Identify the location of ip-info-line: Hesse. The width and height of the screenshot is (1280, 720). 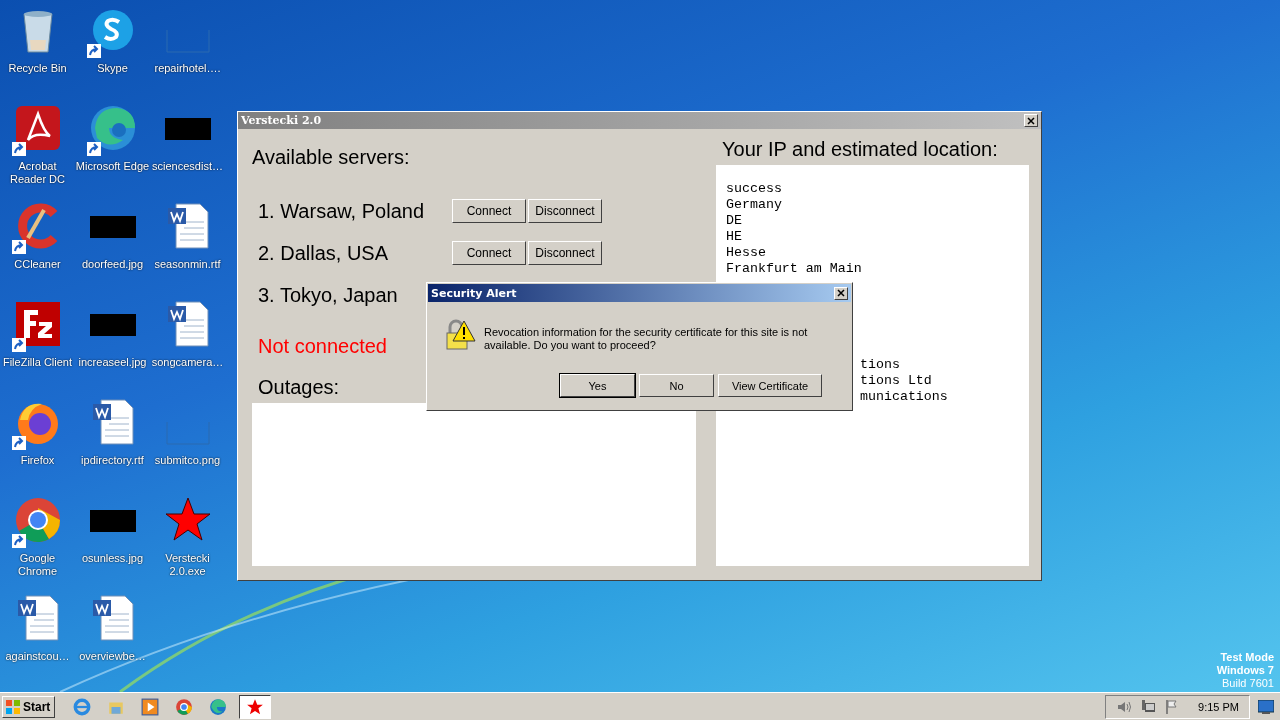
(746, 253).